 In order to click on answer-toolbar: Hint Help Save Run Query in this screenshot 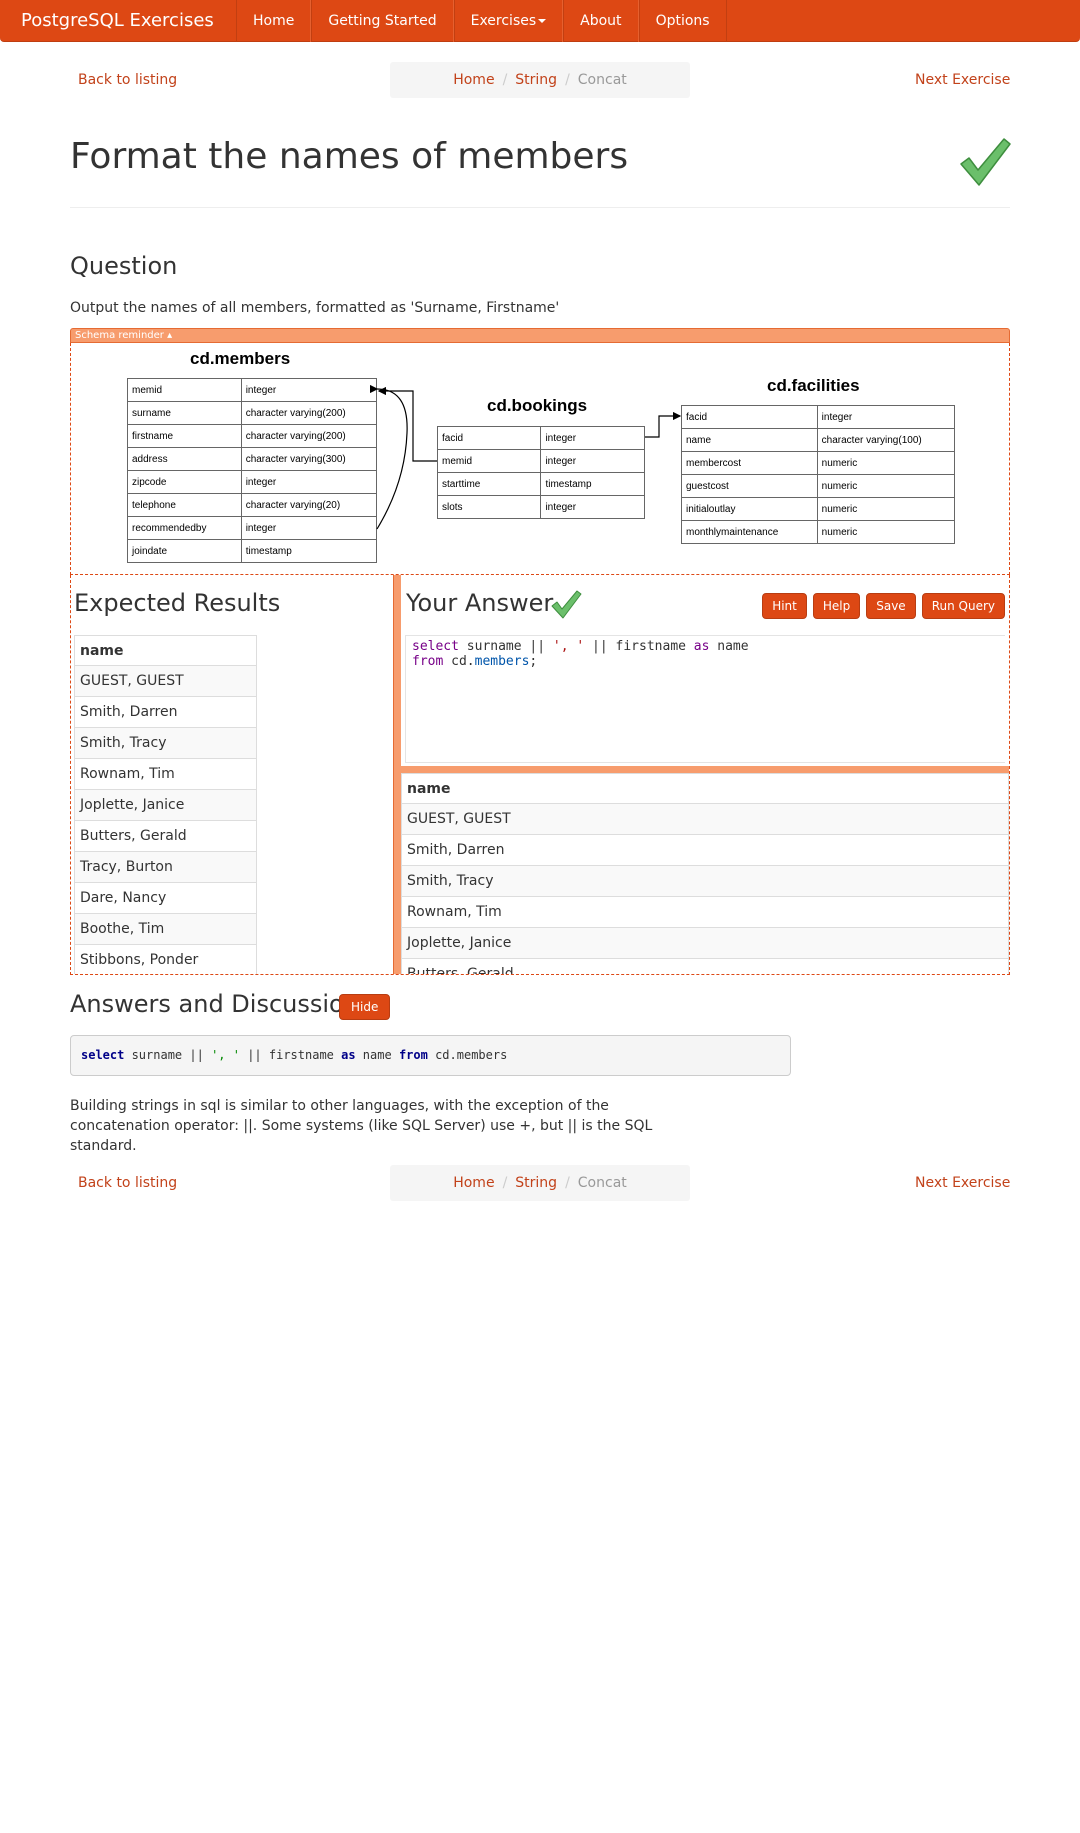, I will do `click(883, 606)`.